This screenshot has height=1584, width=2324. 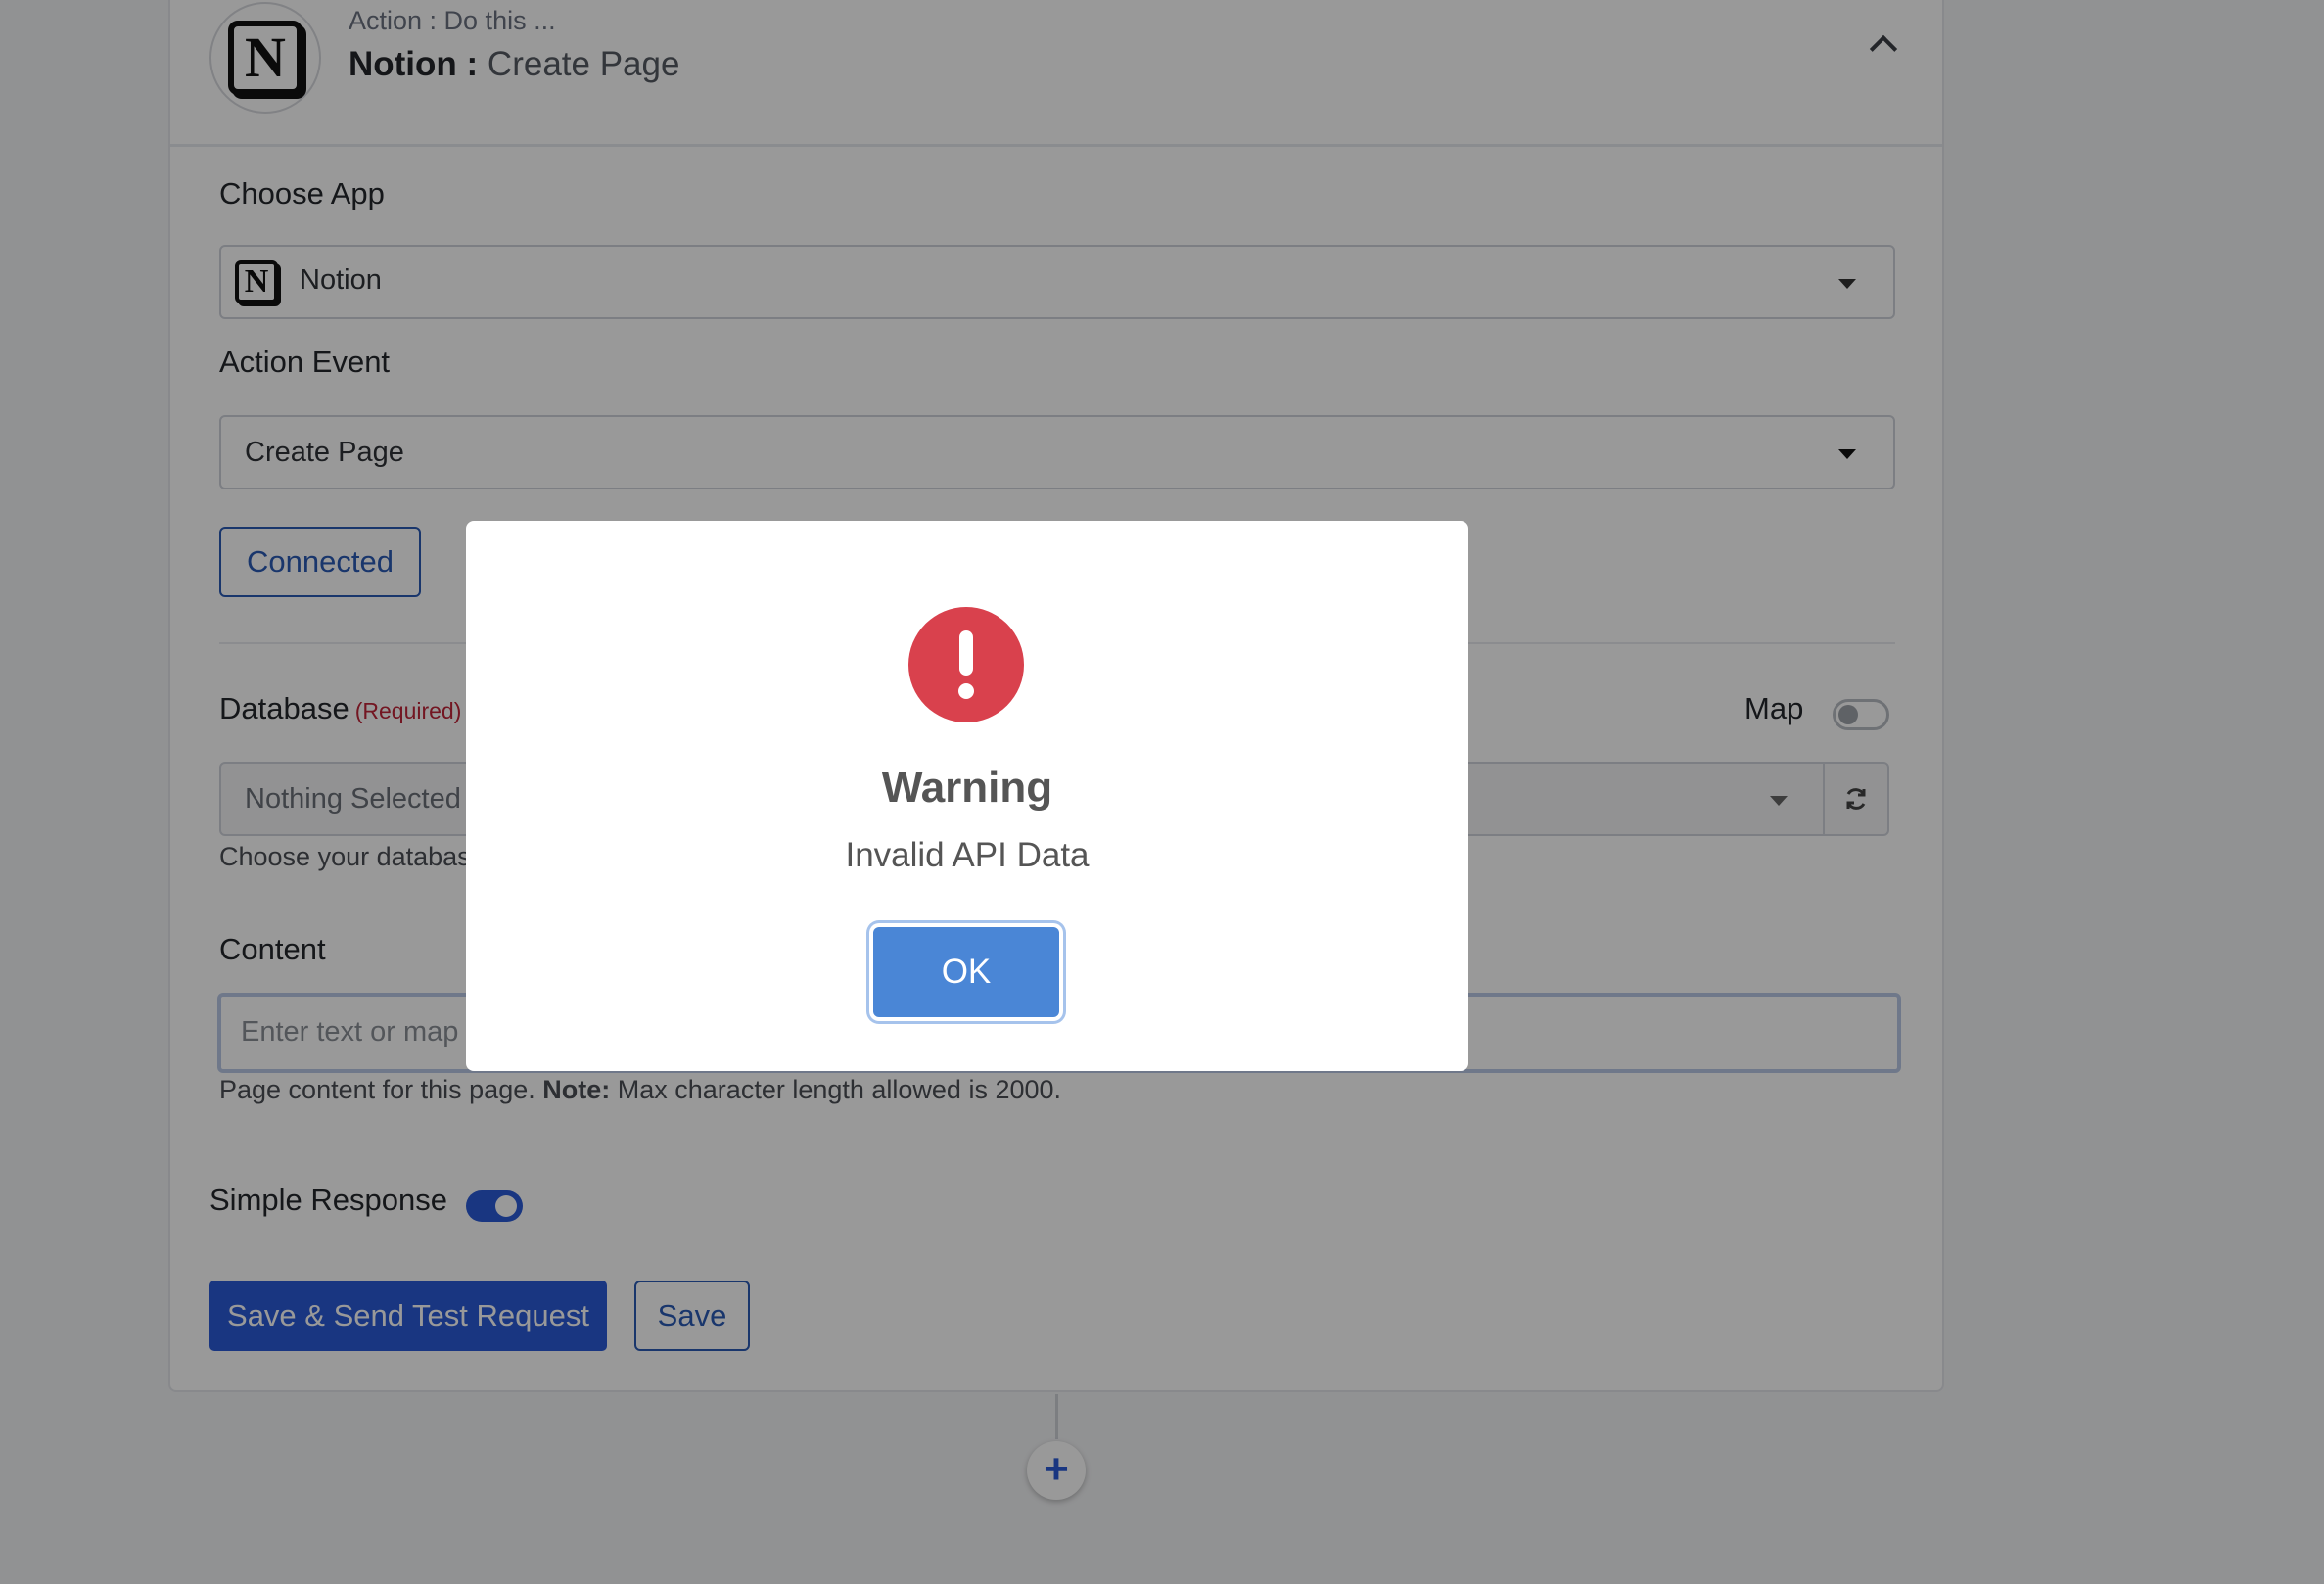 What do you see at coordinates (966, 972) in the screenshot?
I see `ok-button: OK` at bounding box center [966, 972].